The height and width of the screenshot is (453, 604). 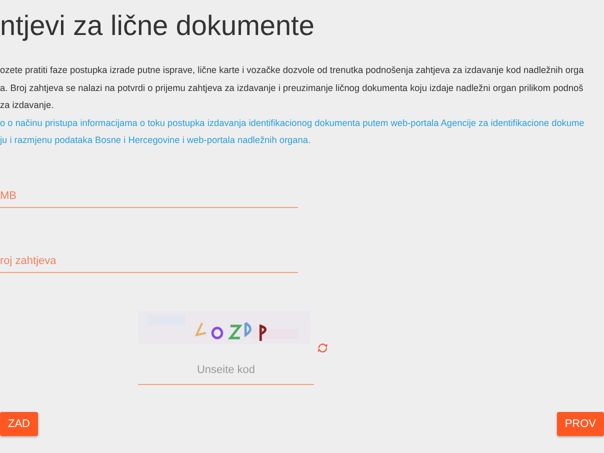 I want to click on page-title: ntjevi za lične dokumente, so click(x=157, y=26).